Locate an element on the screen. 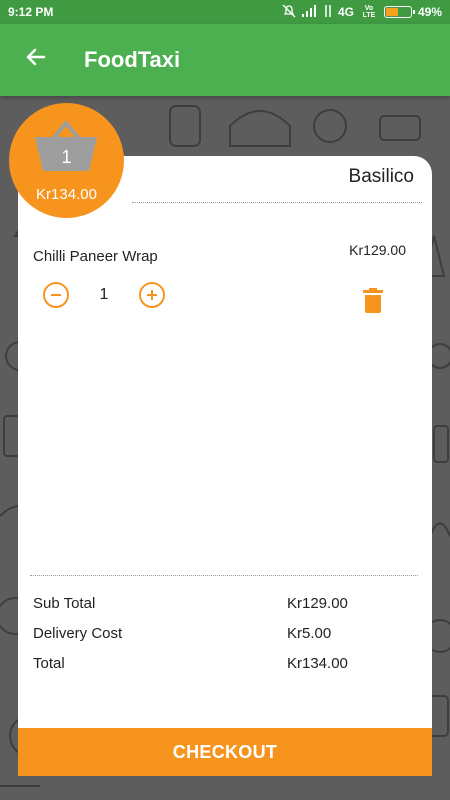 The height and width of the screenshot is (800, 450). basket-count: 1 is located at coordinates (66, 157).